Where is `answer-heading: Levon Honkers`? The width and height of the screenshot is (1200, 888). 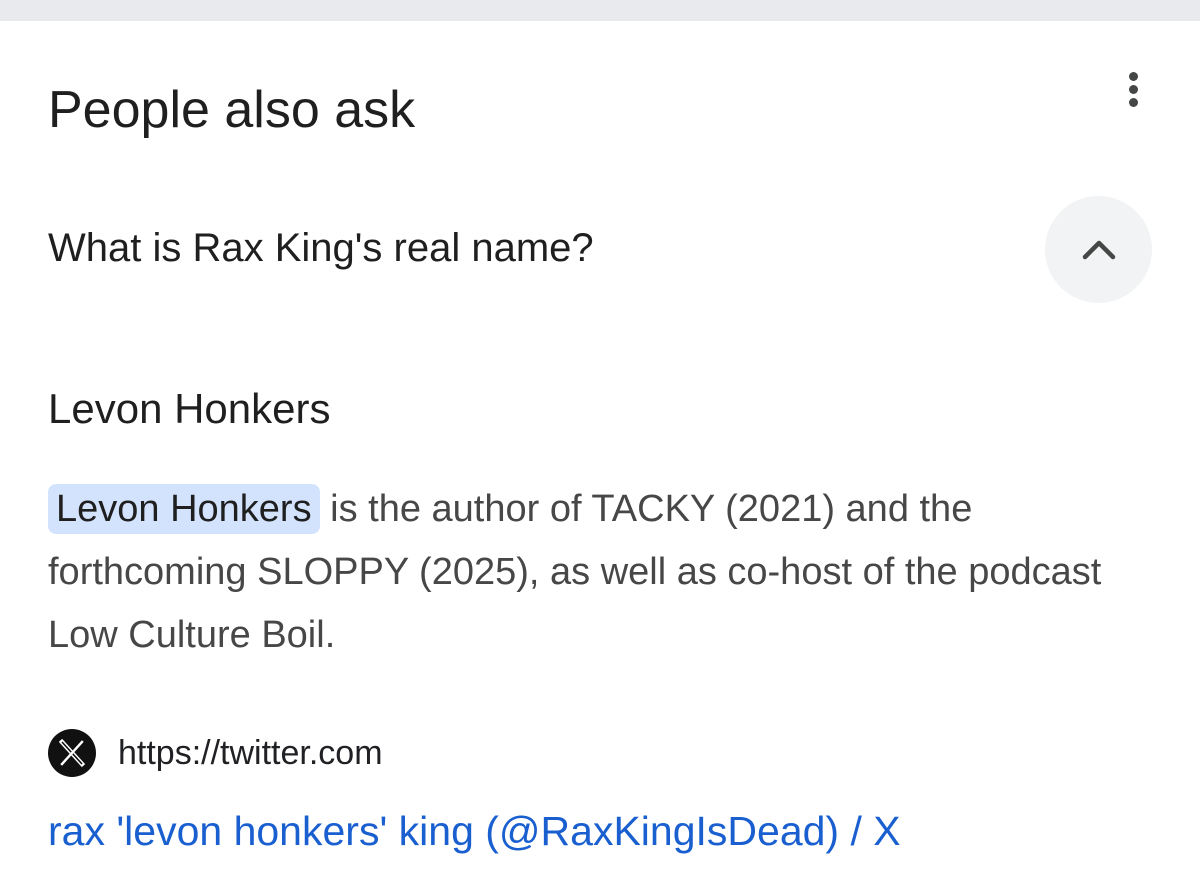
answer-heading: Levon Honkers is located at coordinates (189, 408).